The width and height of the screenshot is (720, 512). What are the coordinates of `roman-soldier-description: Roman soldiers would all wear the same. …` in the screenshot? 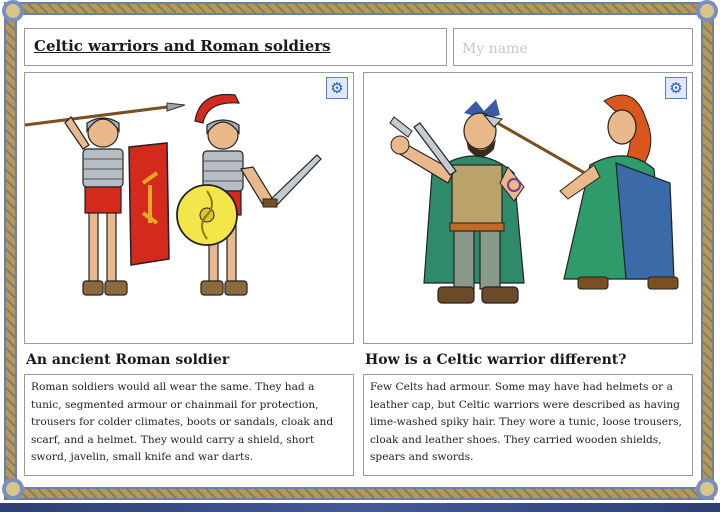 It's located at (182, 422).